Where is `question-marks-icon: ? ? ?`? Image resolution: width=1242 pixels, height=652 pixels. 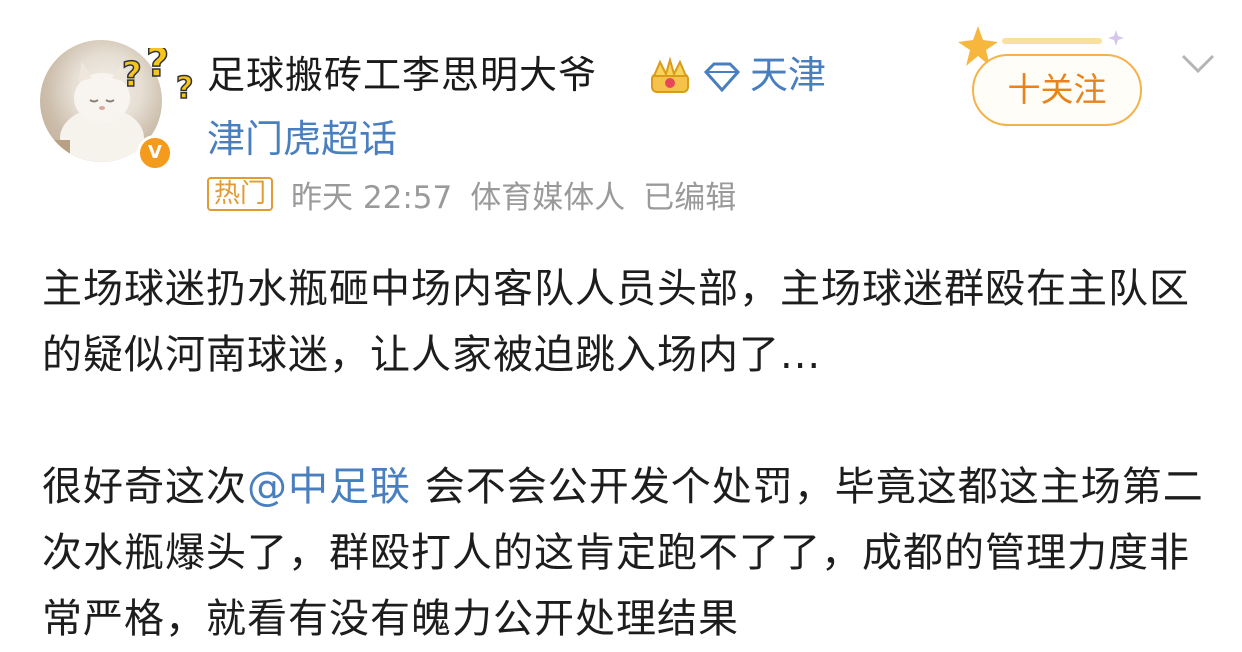 question-marks-icon: ? ? ? is located at coordinates (157, 77).